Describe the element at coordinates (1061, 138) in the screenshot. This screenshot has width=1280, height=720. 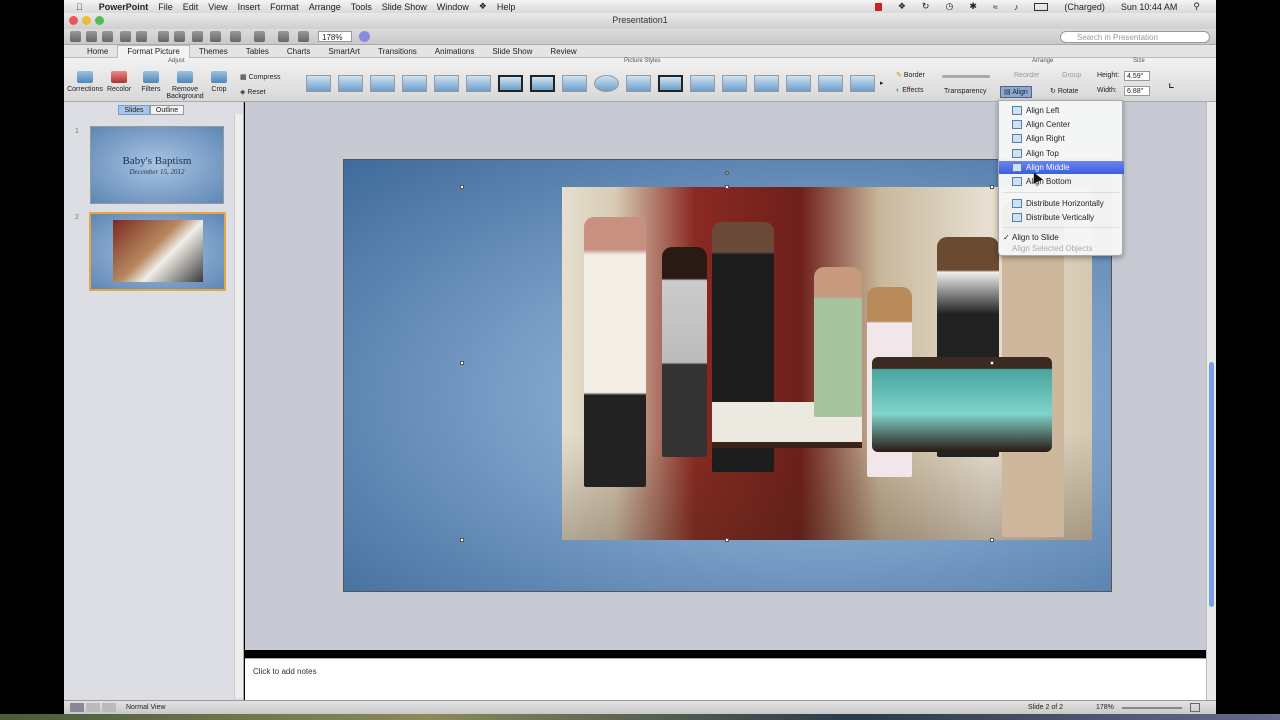
I see `menu-item-align-right: Align Right` at that location.